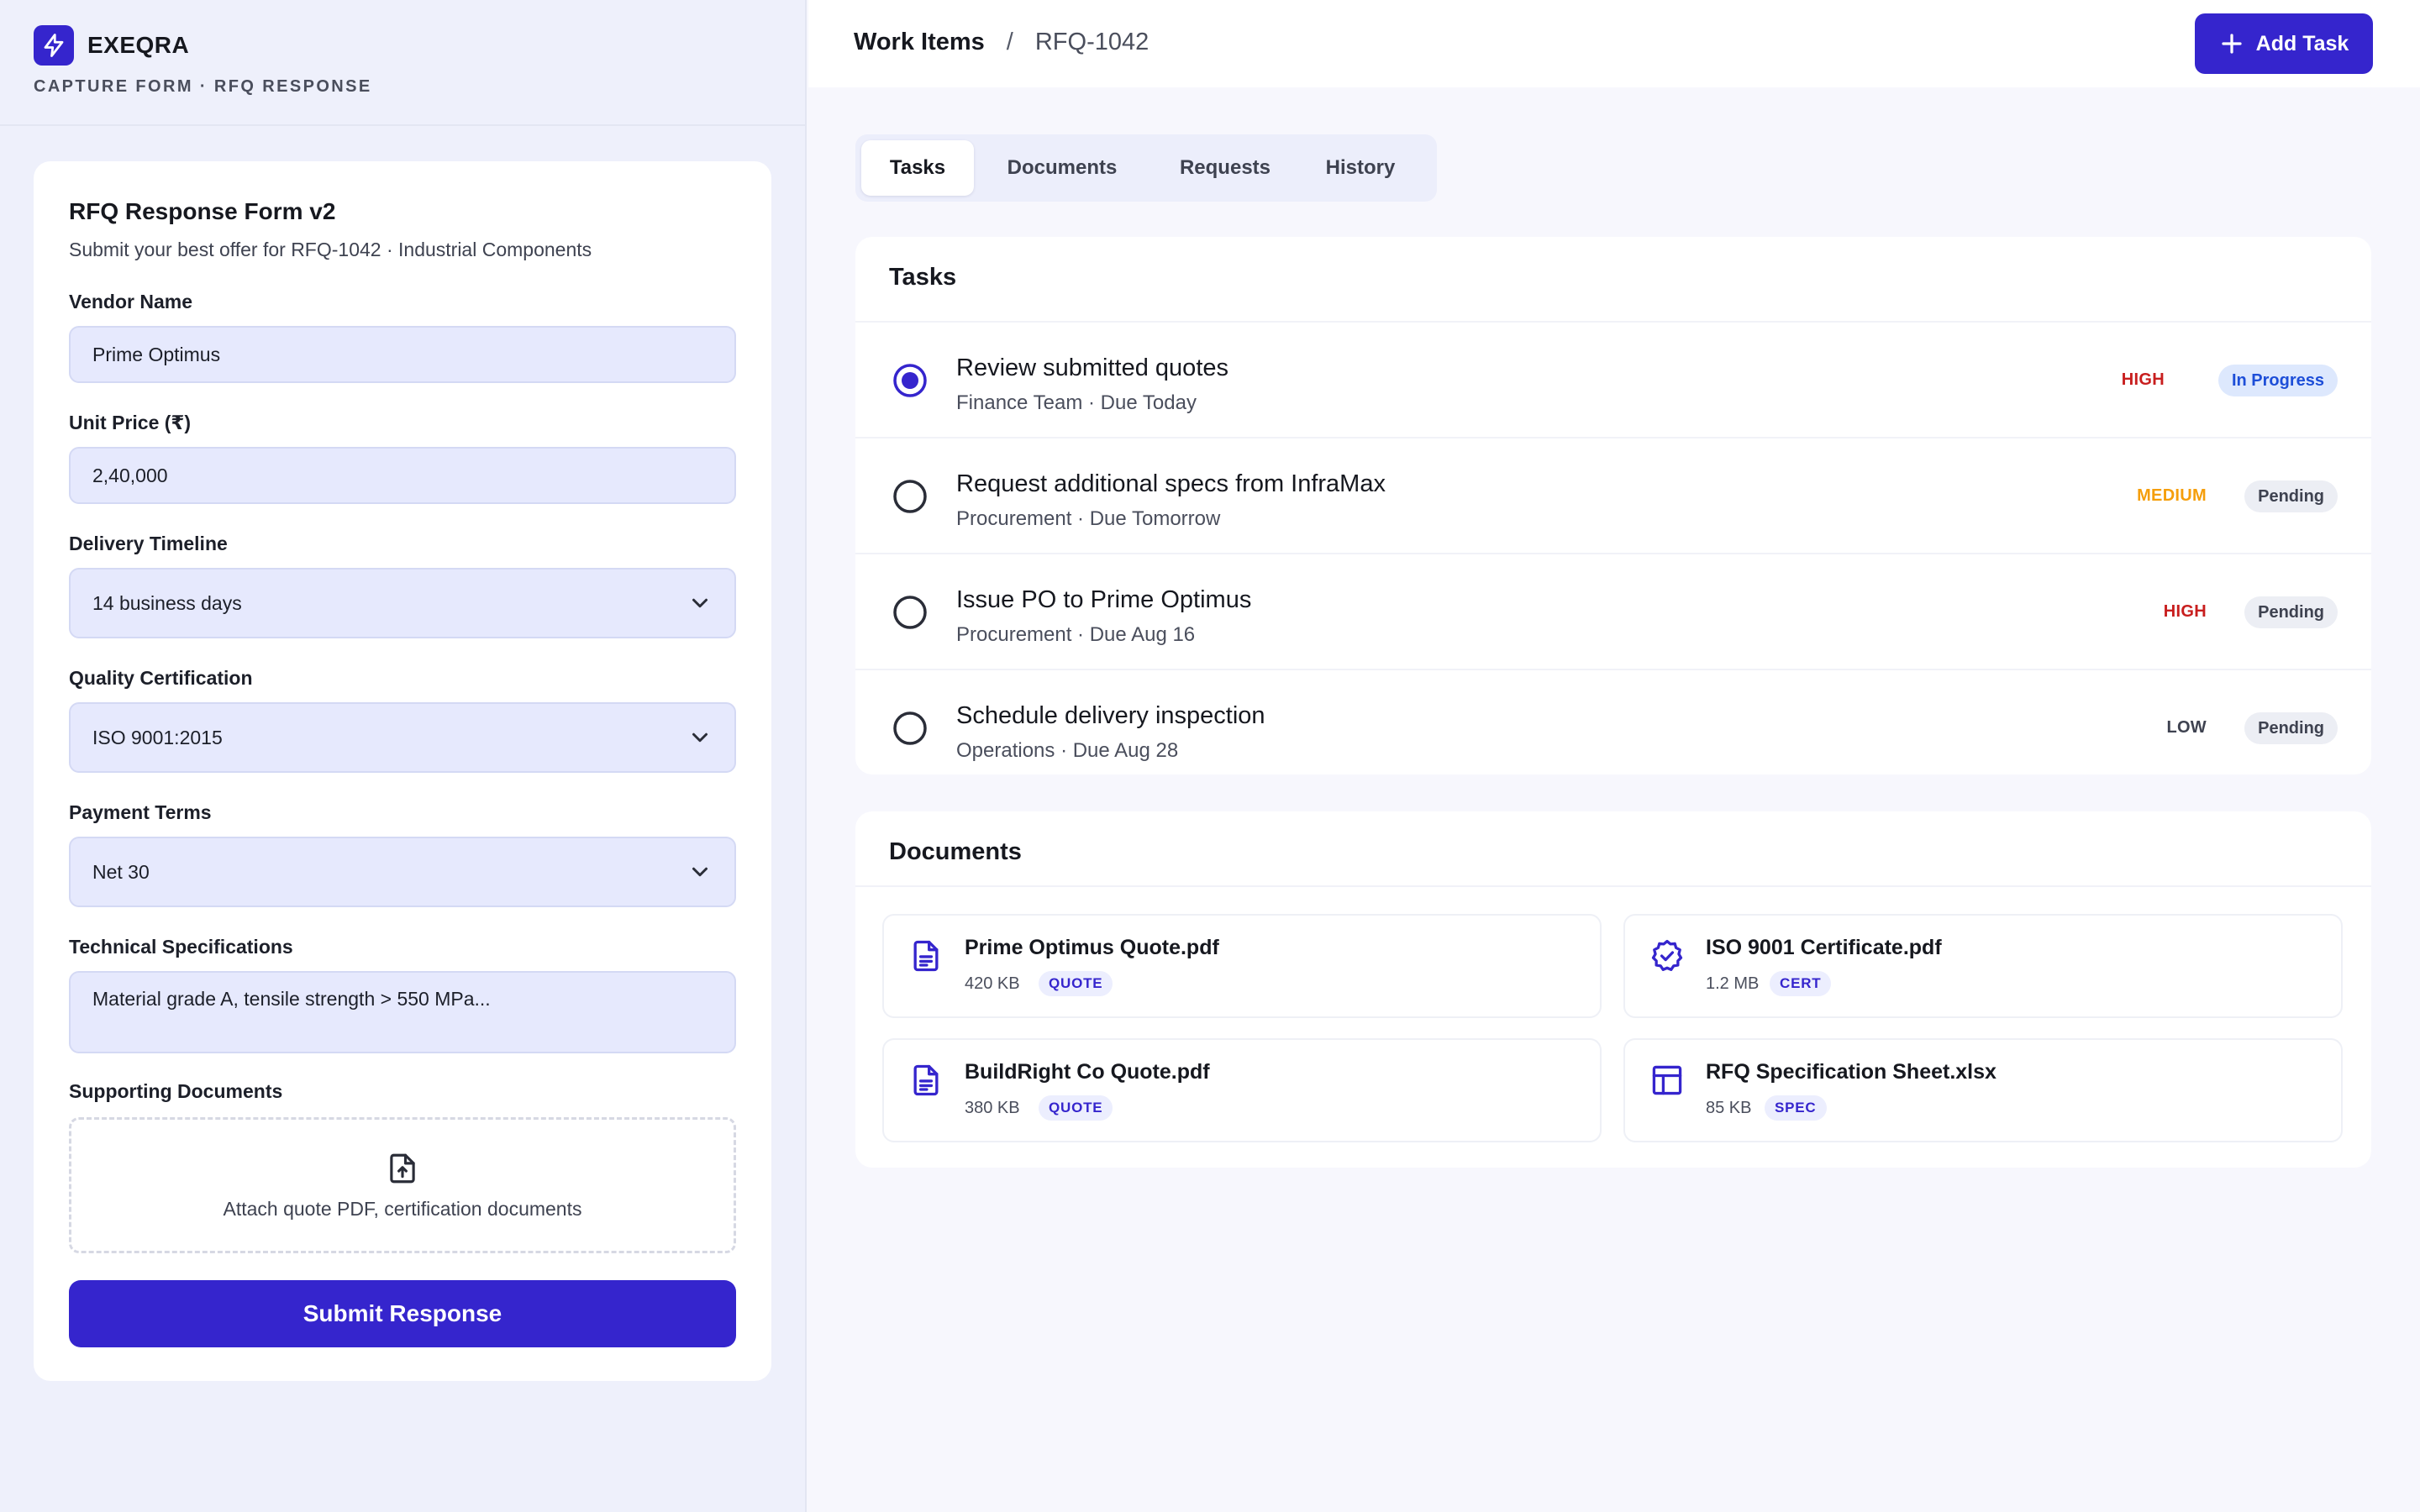 This screenshot has width=2420, height=1512. I want to click on task-title: Schedule delivery inspection, so click(1110, 715).